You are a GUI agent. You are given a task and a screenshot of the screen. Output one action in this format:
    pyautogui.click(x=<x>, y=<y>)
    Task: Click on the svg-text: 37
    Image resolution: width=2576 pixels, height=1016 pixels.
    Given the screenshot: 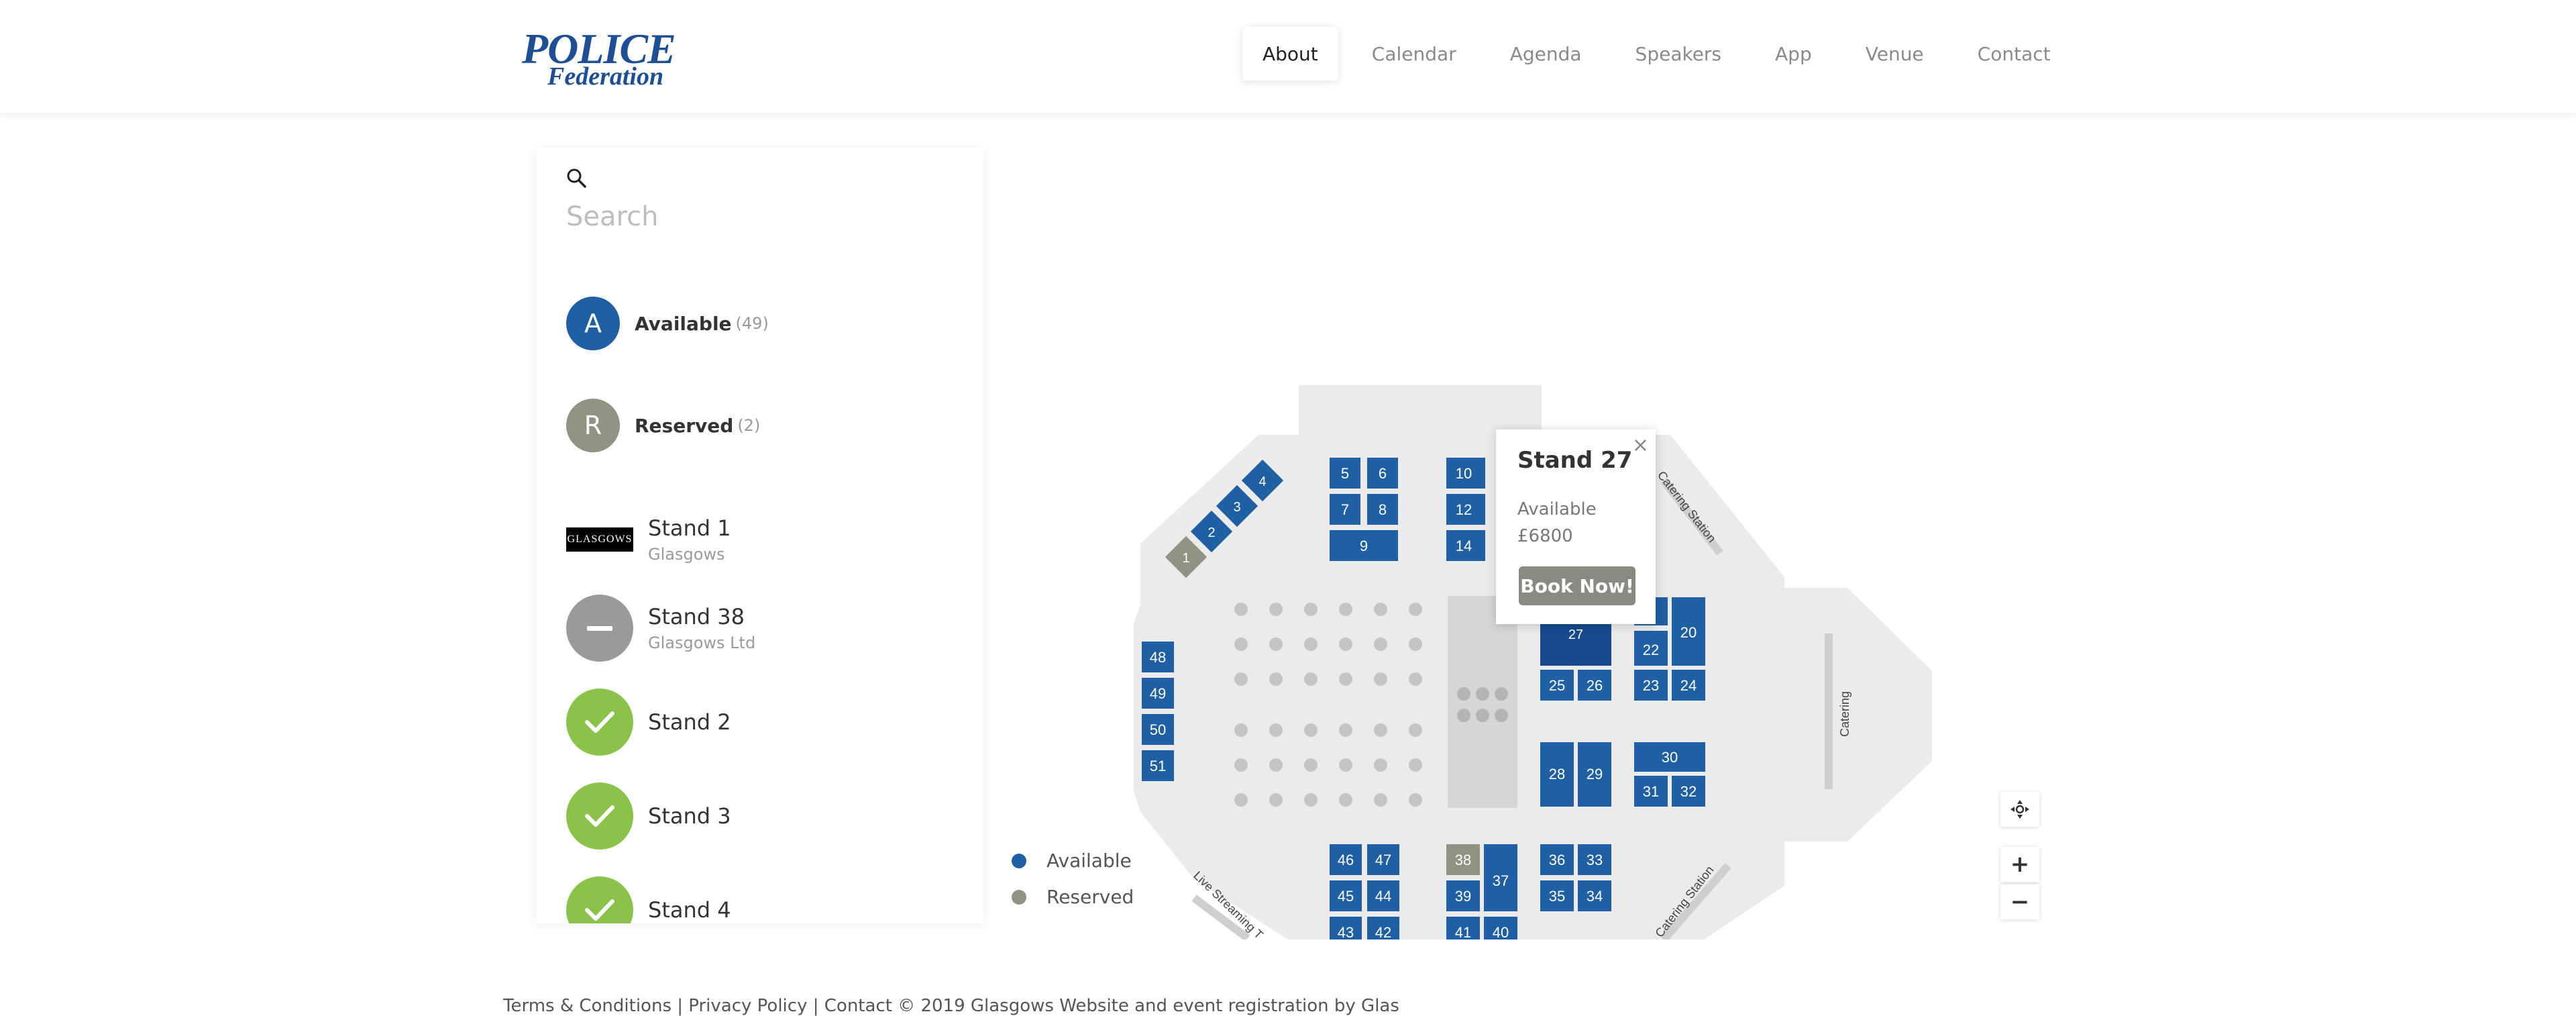 What is the action you would take?
    pyautogui.click(x=1501, y=881)
    